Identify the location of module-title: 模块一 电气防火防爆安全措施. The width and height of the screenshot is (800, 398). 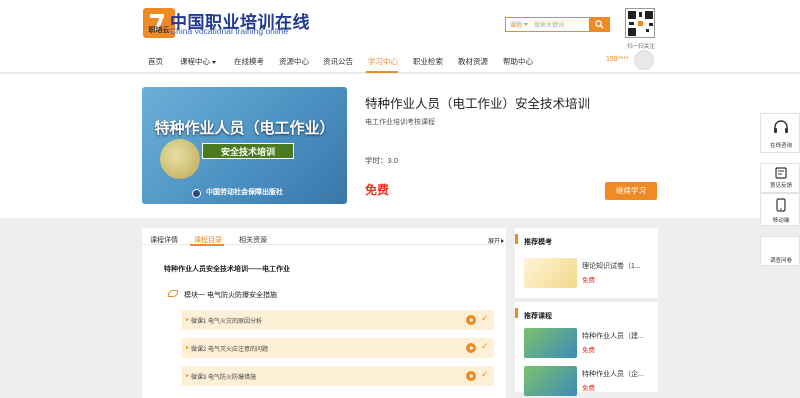
(230, 295).